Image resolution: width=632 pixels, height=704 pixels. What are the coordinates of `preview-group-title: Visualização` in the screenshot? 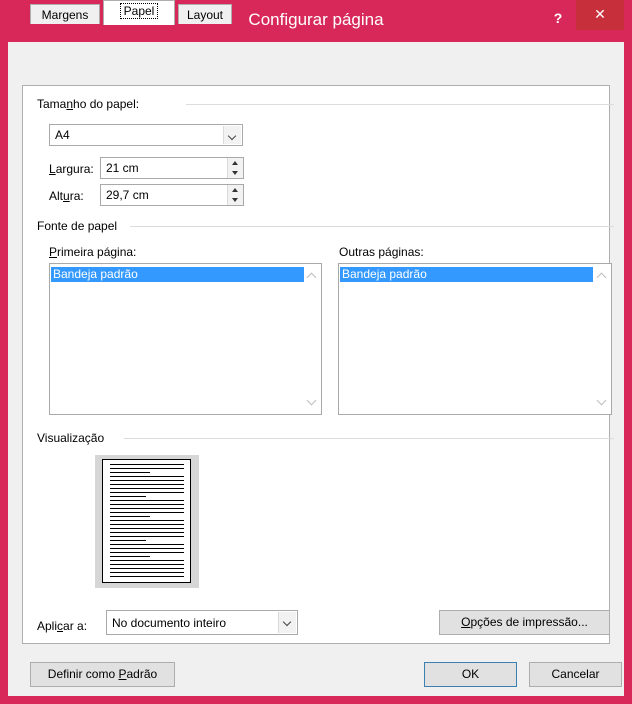 It's located at (71, 438).